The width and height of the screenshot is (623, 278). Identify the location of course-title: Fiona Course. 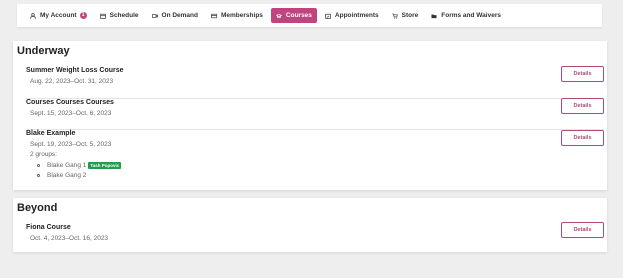
(48, 227).